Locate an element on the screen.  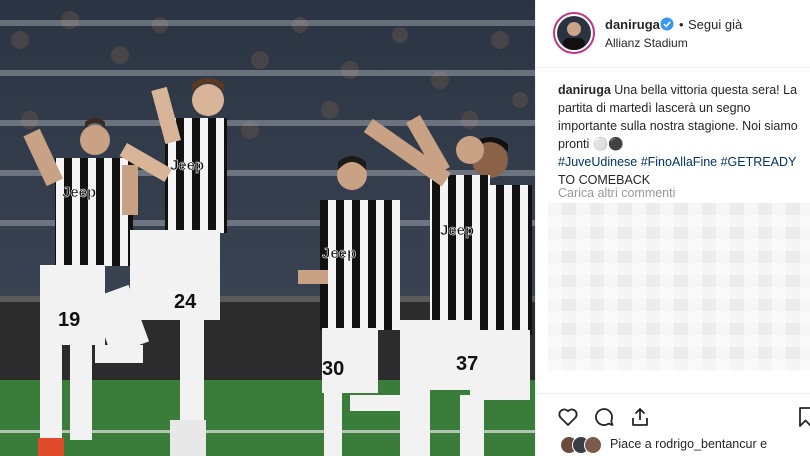
verified-badge-icon is located at coordinates (667, 24).